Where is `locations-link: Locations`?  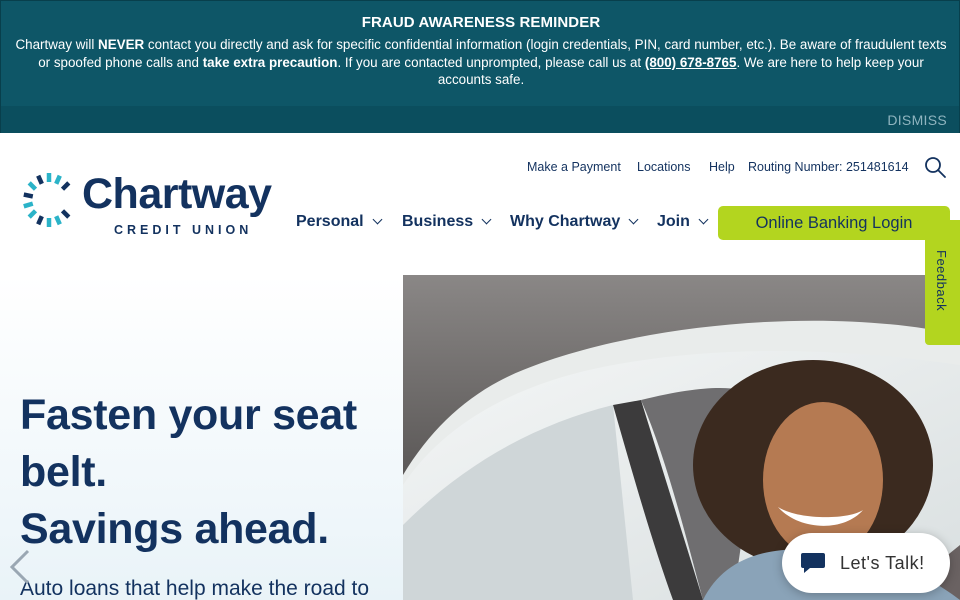 locations-link: Locations is located at coordinates (664, 167).